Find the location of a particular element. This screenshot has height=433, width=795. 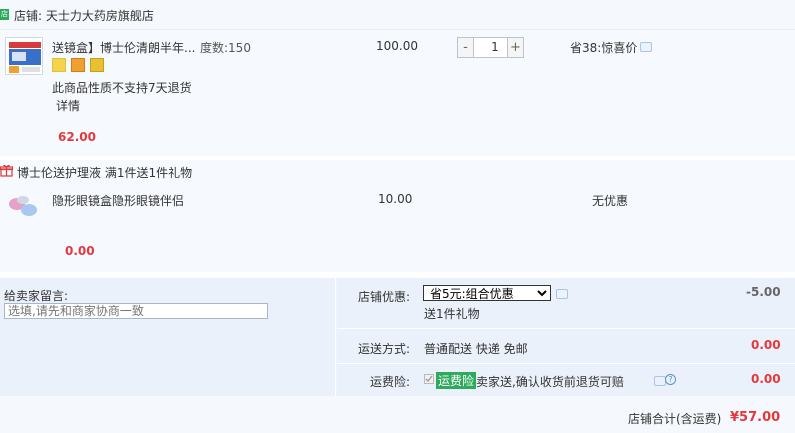

help-icon: ? is located at coordinates (670, 379).